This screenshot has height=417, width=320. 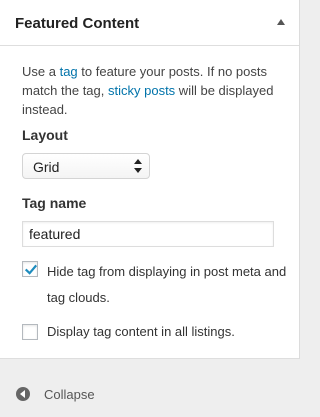 I want to click on select-arrows-icon, so click(x=138, y=166).